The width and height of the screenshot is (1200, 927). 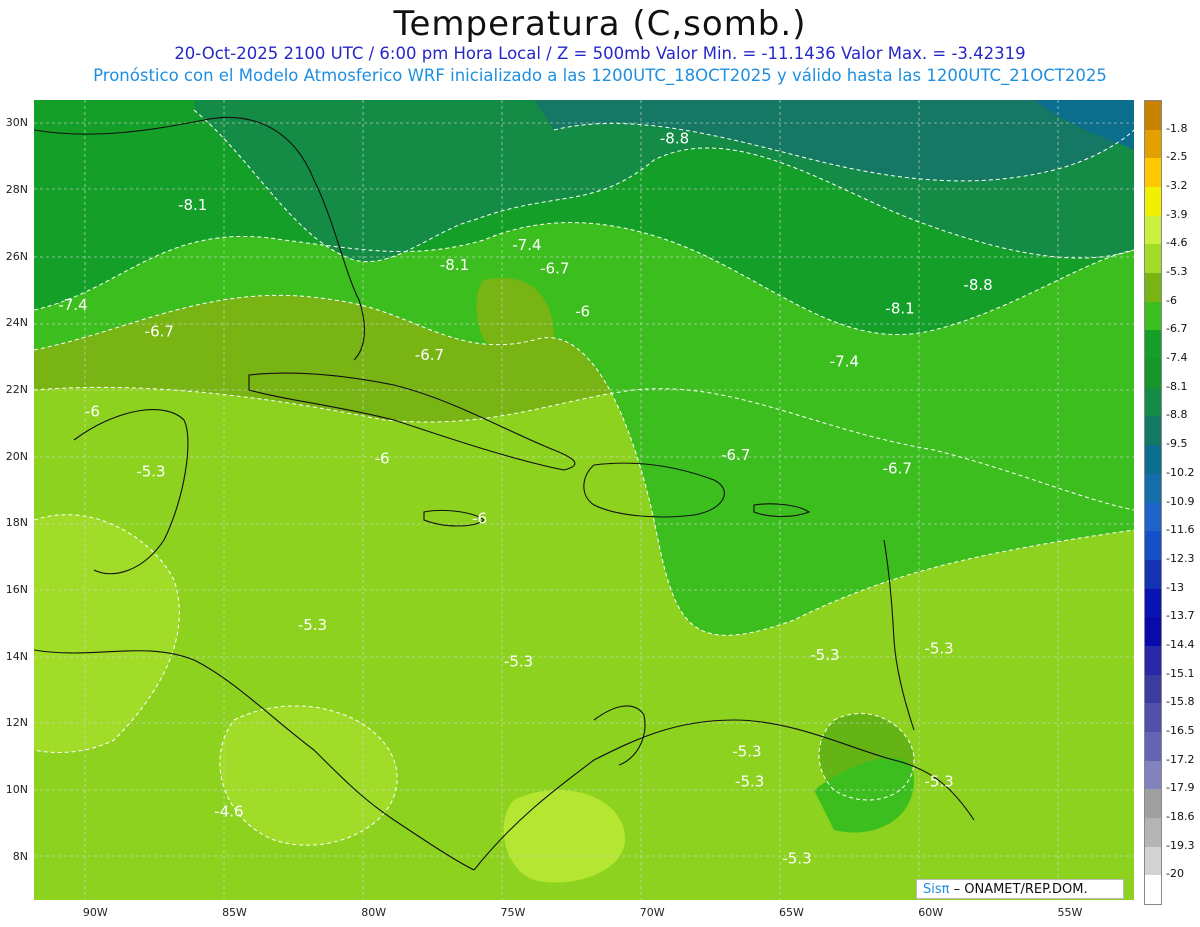 What do you see at coordinates (20, 856) in the screenshot?
I see `lat-label: 8N` at bounding box center [20, 856].